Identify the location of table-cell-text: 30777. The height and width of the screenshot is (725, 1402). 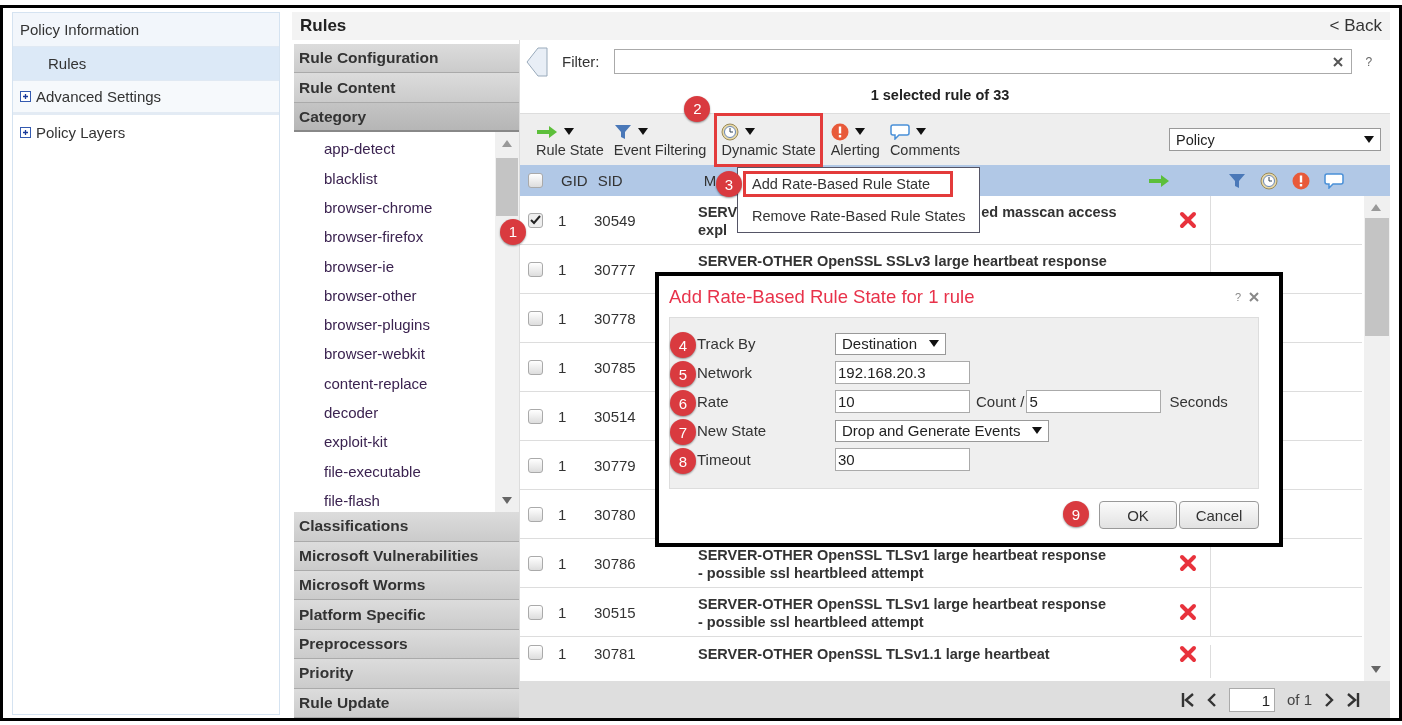
(615, 269).